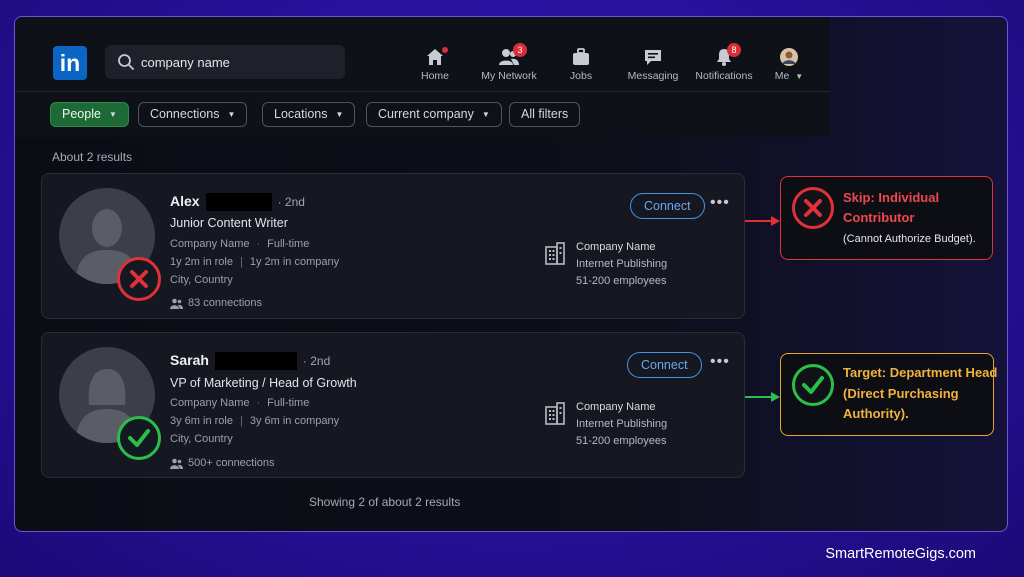 The image size is (1024, 577). I want to click on nav-my-network-label: My Network, so click(509, 76).